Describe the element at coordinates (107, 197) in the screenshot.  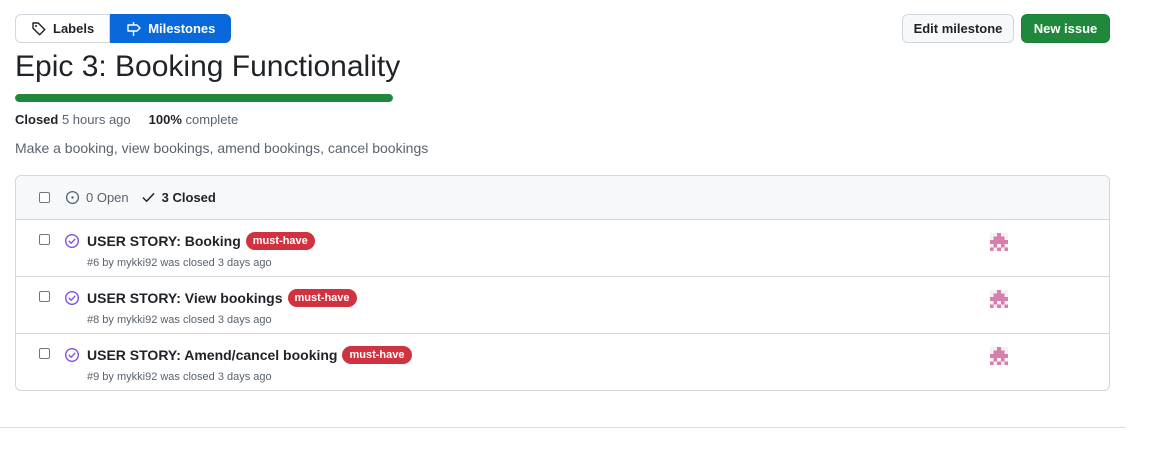
I see `open-issues-label: 0 Open` at that location.